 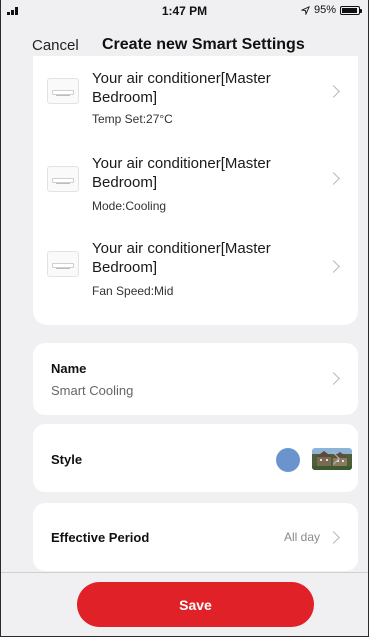 I want to click on battery-icon, so click(x=351, y=10).